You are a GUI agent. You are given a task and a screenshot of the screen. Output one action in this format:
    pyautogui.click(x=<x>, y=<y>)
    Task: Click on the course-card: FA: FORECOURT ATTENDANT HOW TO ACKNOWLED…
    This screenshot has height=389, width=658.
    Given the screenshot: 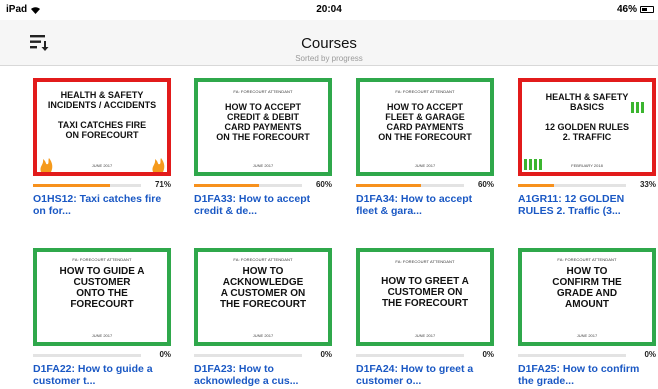 What is the action you would take?
    pyautogui.click(x=263, y=318)
    